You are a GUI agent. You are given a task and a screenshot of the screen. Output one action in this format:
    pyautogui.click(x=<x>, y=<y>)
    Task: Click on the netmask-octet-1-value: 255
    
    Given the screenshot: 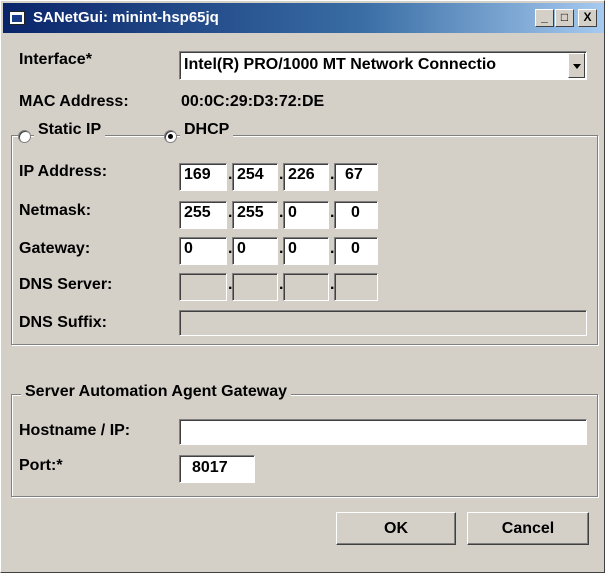 What is the action you would take?
    pyautogui.click(x=197, y=212)
    